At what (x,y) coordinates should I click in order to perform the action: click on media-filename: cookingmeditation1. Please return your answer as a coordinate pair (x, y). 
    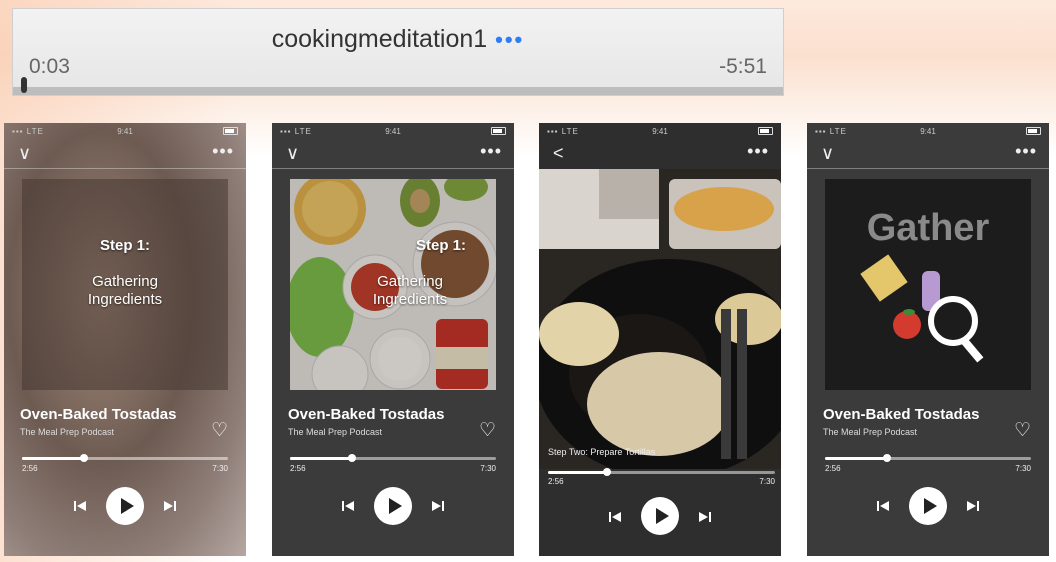
    Looking at the image, I should click on (379, 39).